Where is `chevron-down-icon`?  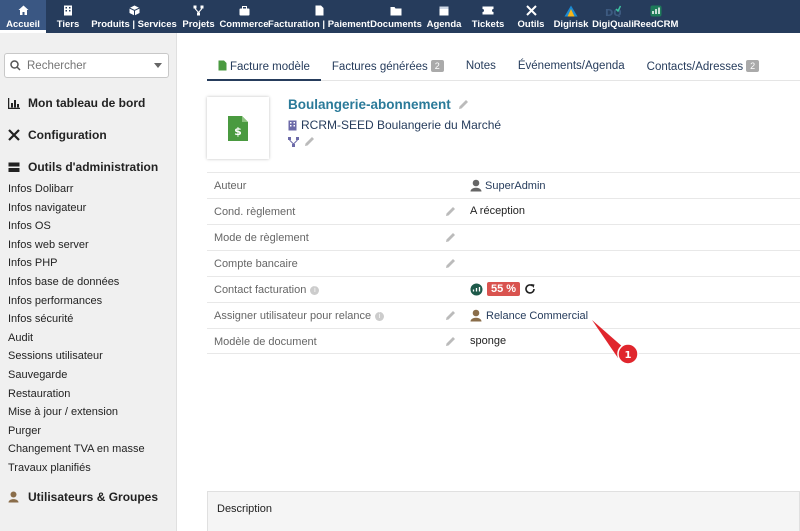
chevron-down-icon is located at coordinates (158, 65).